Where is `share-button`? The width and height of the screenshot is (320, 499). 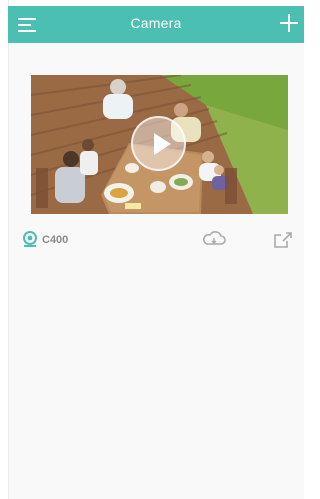
share-button is located at coordinates (283, 240).